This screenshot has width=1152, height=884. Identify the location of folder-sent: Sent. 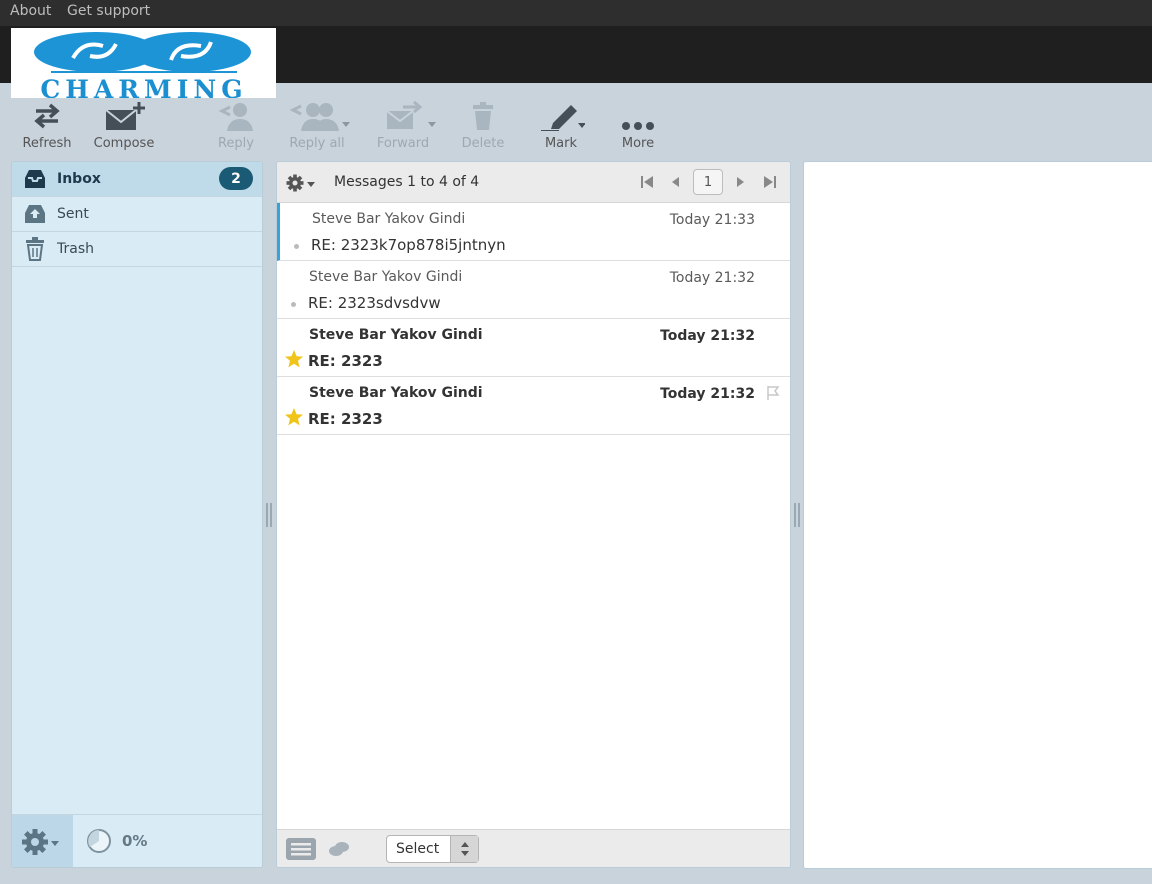
(137, 214).